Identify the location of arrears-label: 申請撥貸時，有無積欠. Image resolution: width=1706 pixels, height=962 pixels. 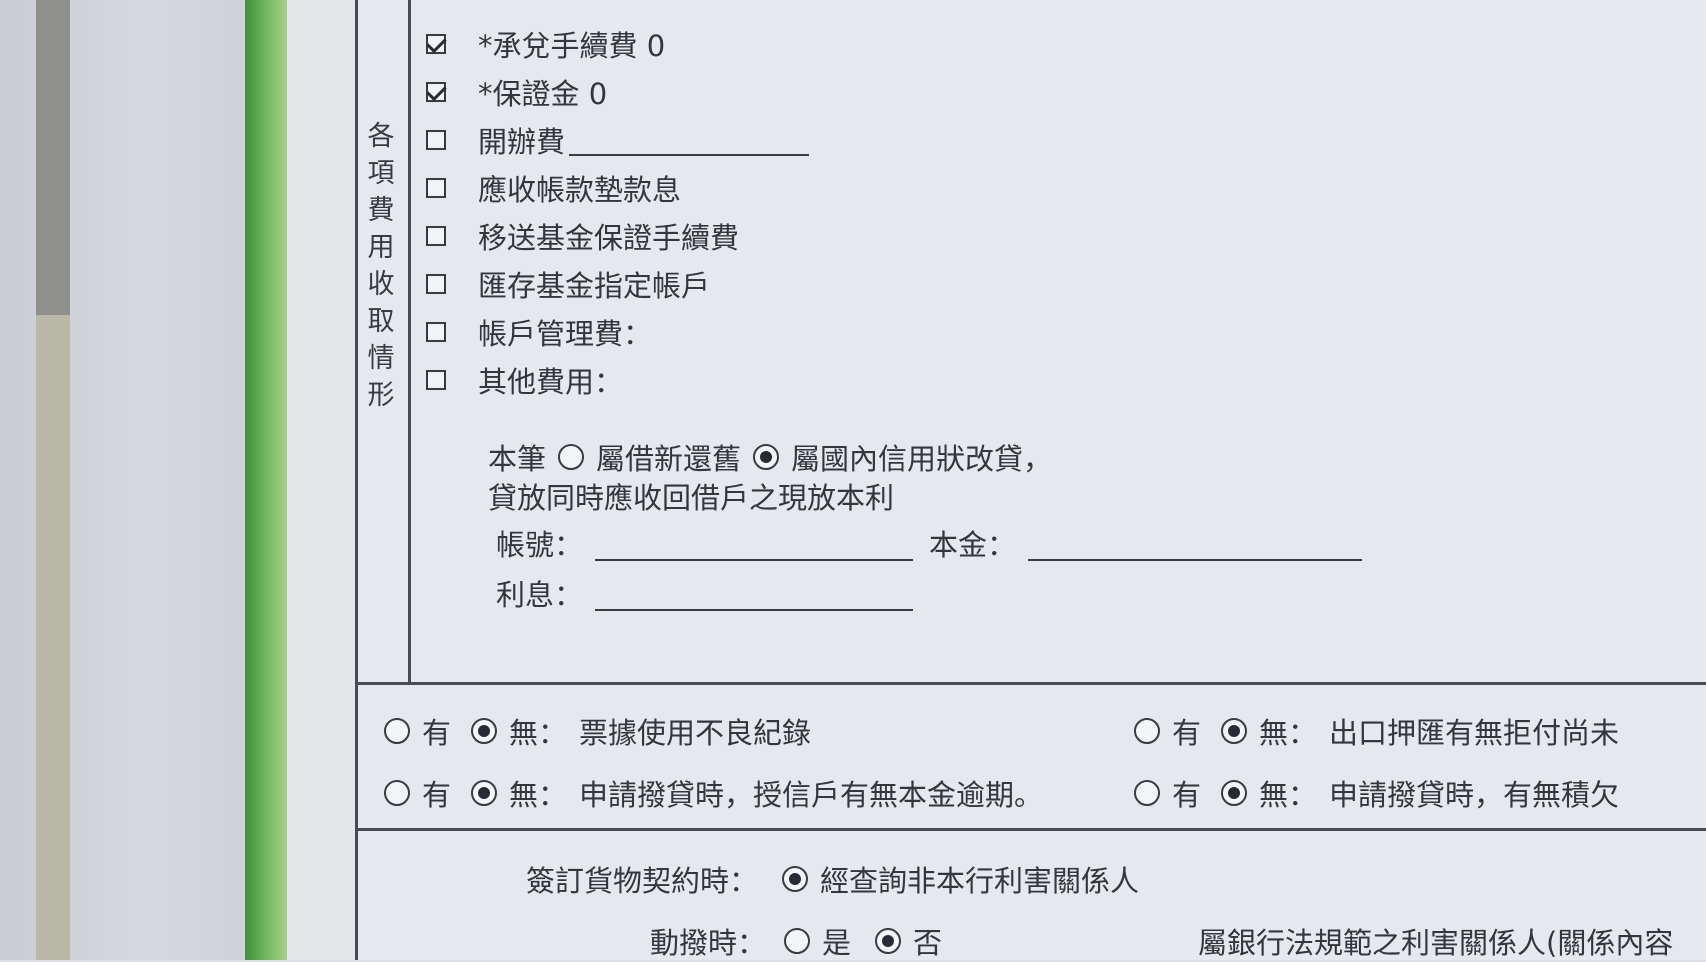
(1474, 795).